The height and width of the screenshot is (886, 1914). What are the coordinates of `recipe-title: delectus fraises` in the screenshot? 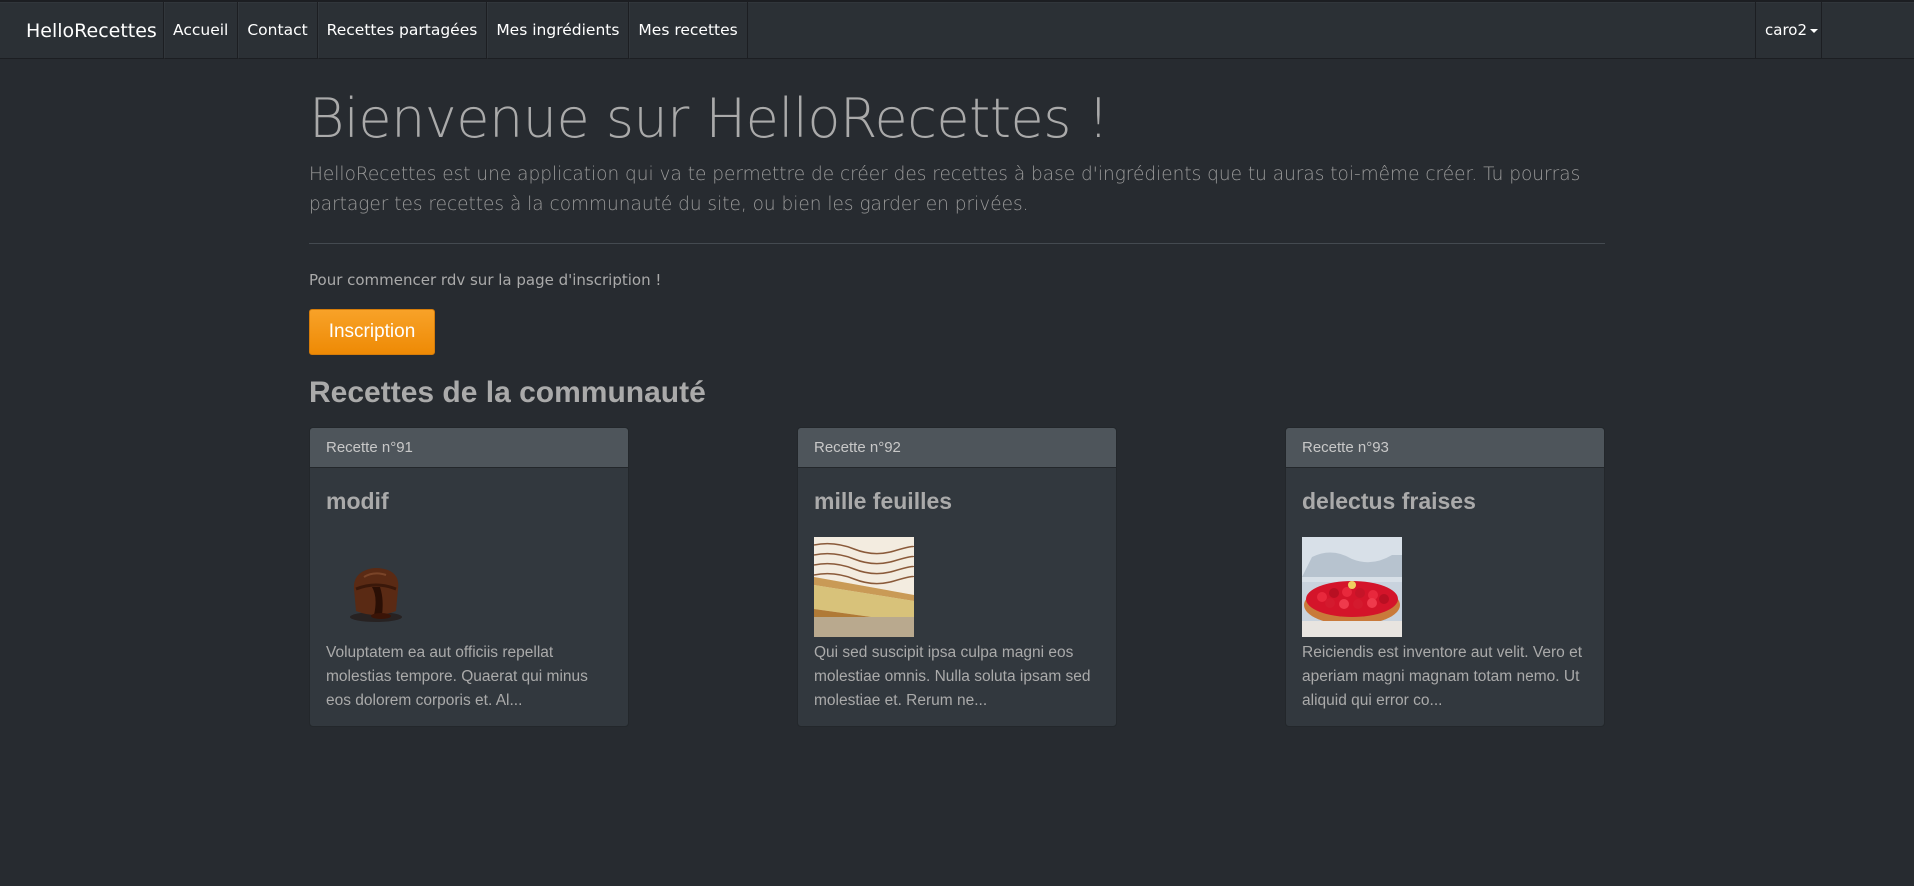 It's located at (1389, 501).